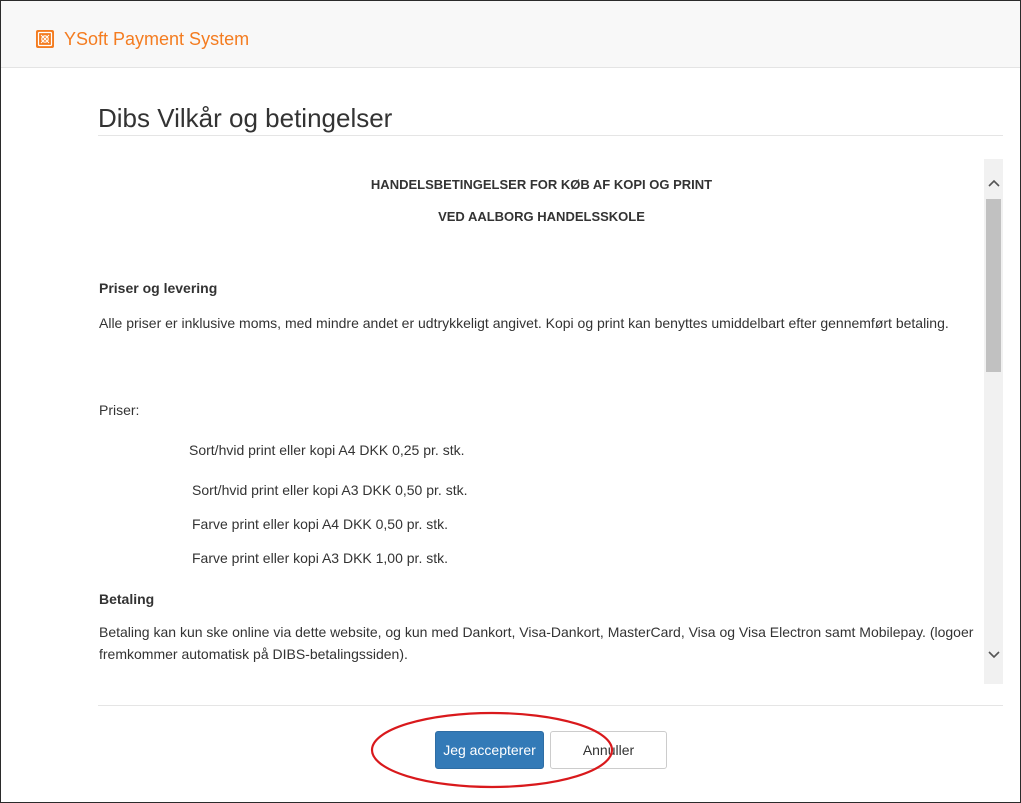 The height and width of the screenshot is (803, 1021). Describe the element at coordinates (993, 285) in the screenshot. I see `scroll-thumb` at that location.